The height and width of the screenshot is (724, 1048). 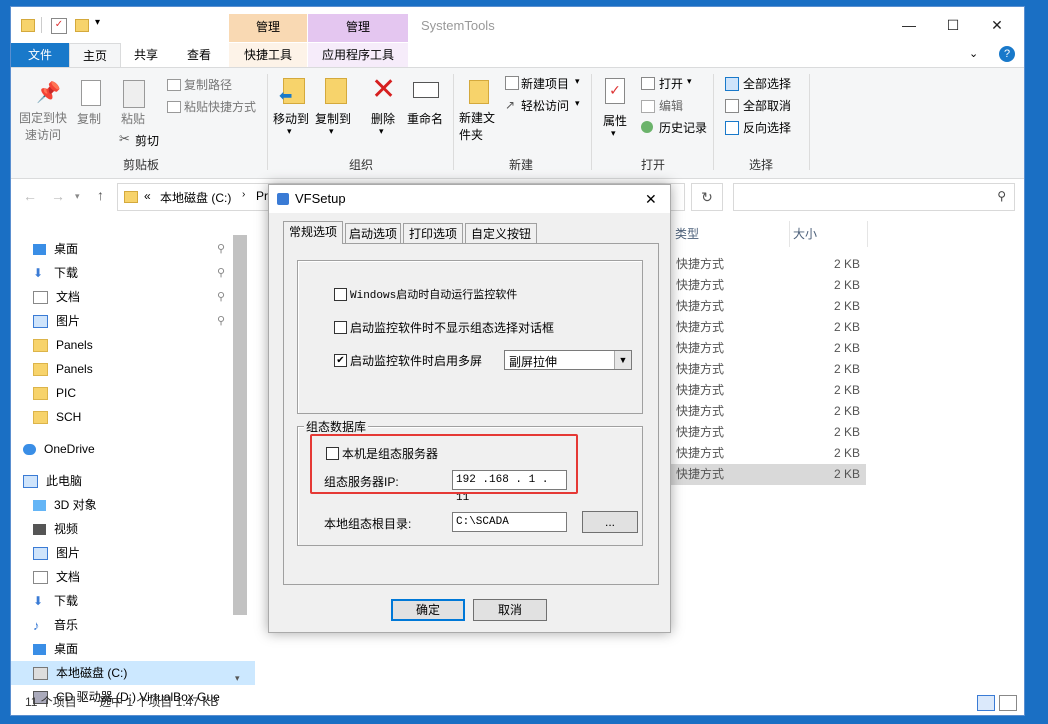 What do you see at coordinates (545, 83) in the screenshot?
I see `new-item-button: 新建项目` at bounding box center [545, 83].